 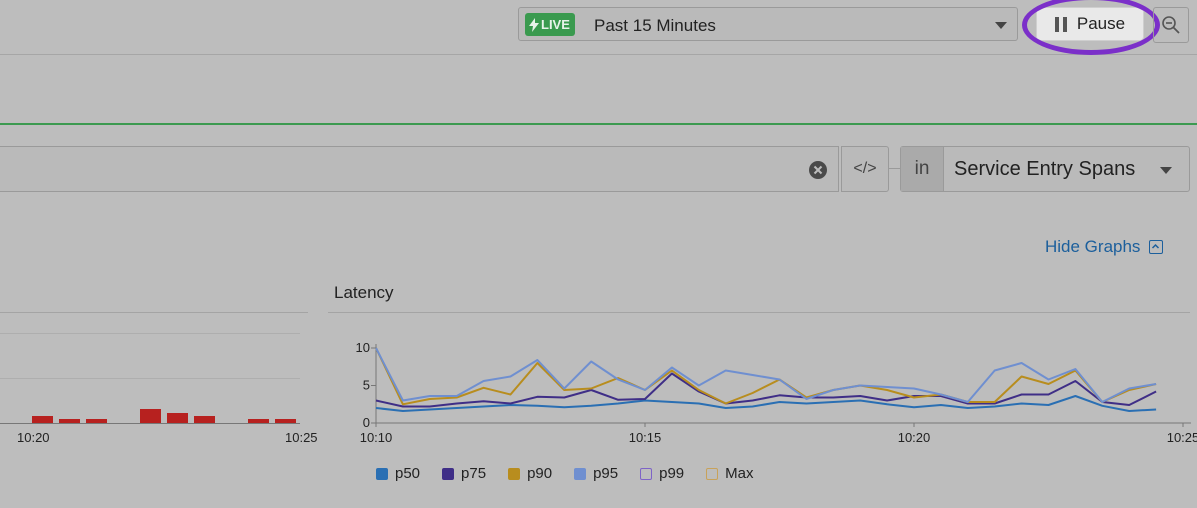 What do you see at coordinates (672, 473) in the screenshot?
I see `legend-label: p99` at bounding box center [672, 473].